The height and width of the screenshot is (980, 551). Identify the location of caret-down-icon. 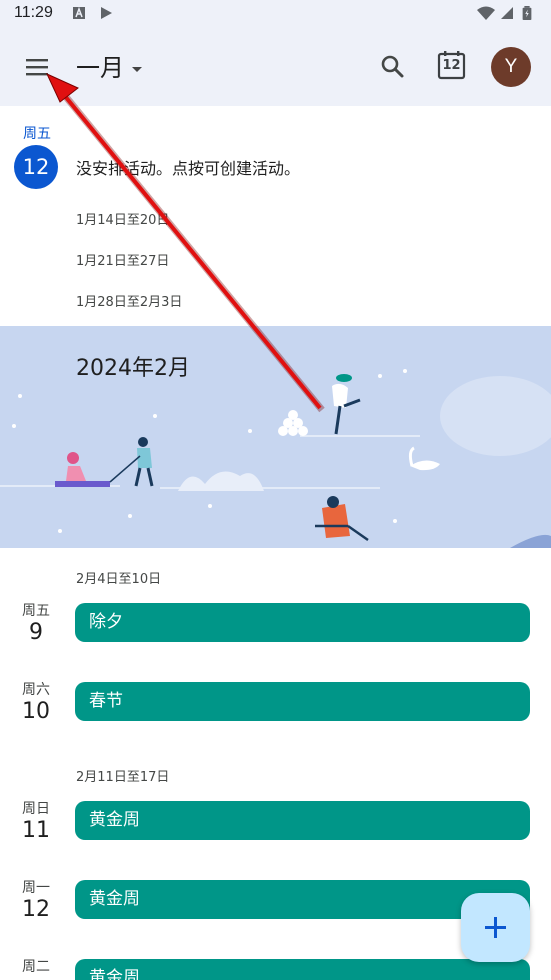
(137, 69).